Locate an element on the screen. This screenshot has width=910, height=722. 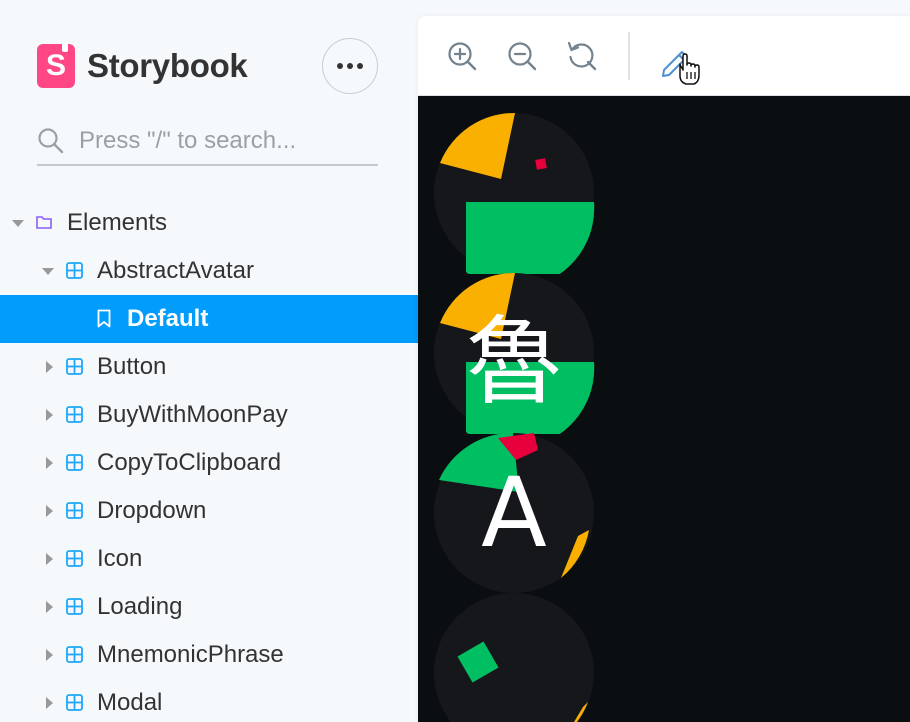
zoom-in-icon is located at coordinates (462, 56).